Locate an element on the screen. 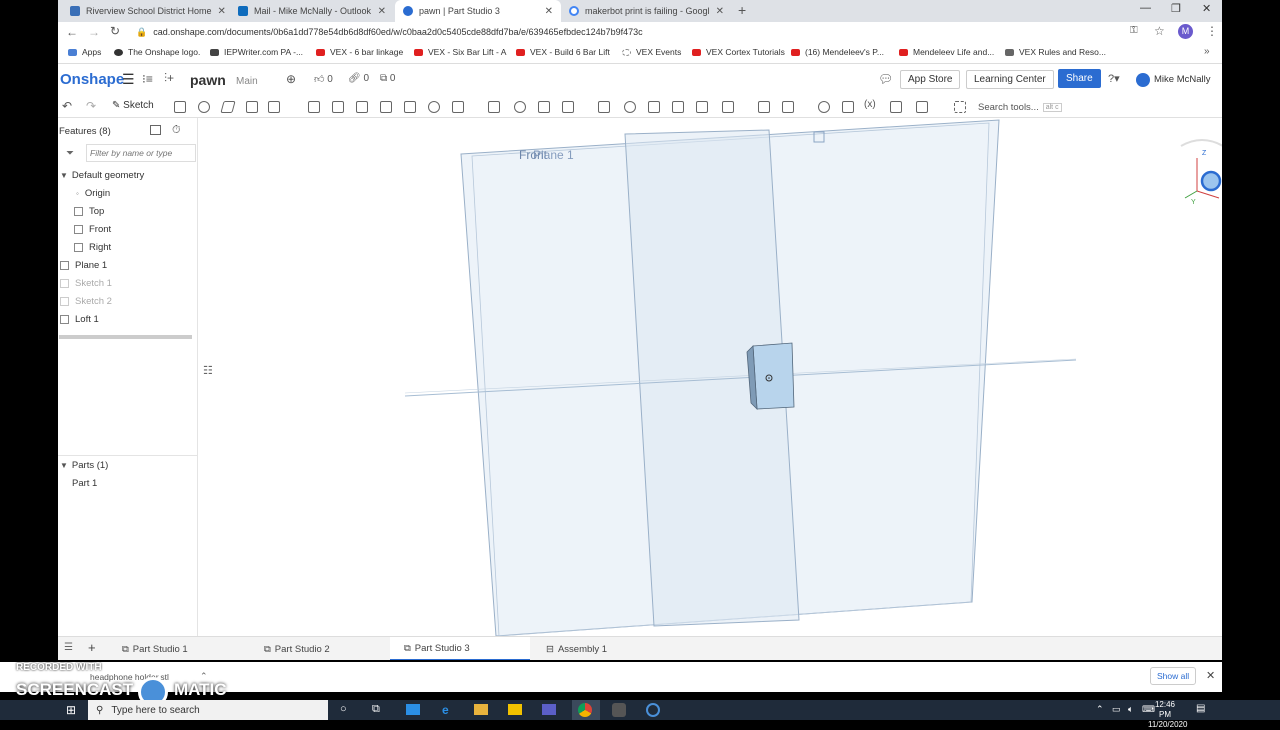 This screenshot has height=730, width=1280. linear-pattern-icon is located at coordinates (458, 107).